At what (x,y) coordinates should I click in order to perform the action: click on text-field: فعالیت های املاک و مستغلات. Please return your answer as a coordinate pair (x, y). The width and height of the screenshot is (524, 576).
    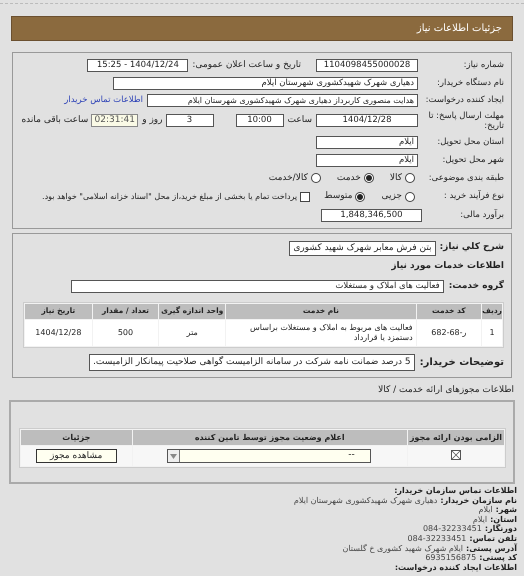
    Looking at the image, I should click on (257, 287).